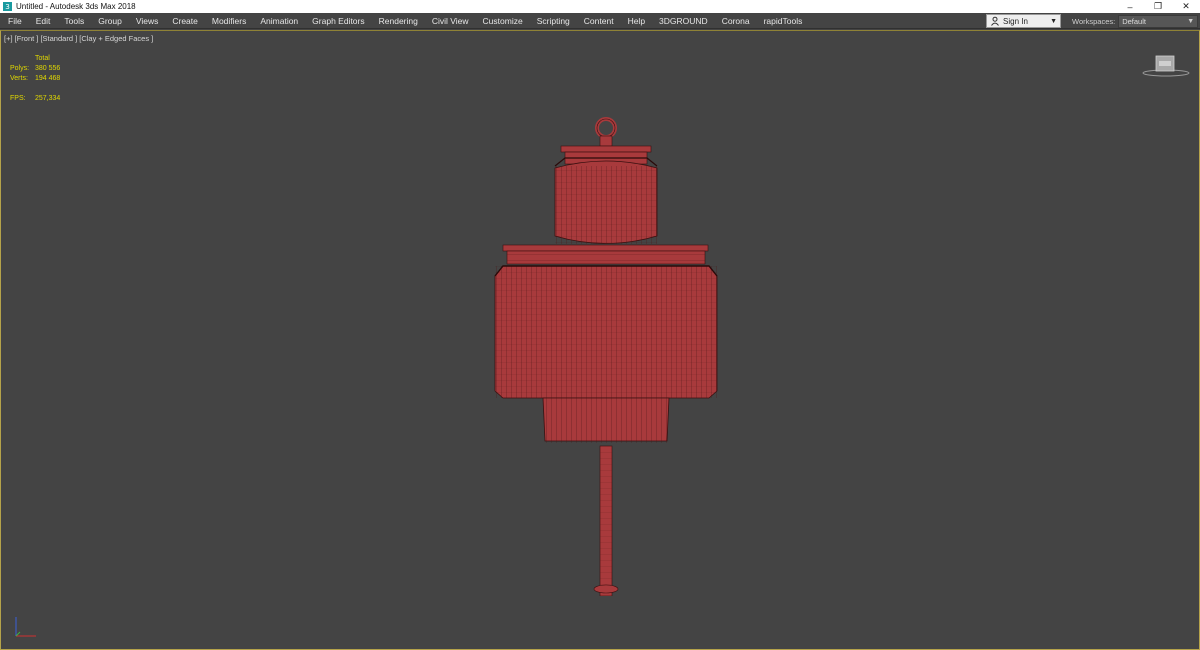 Image resolution: width=1200 pixels, height=650 pixels. I want to click on menu-item-create: Create, so click(185, 21).